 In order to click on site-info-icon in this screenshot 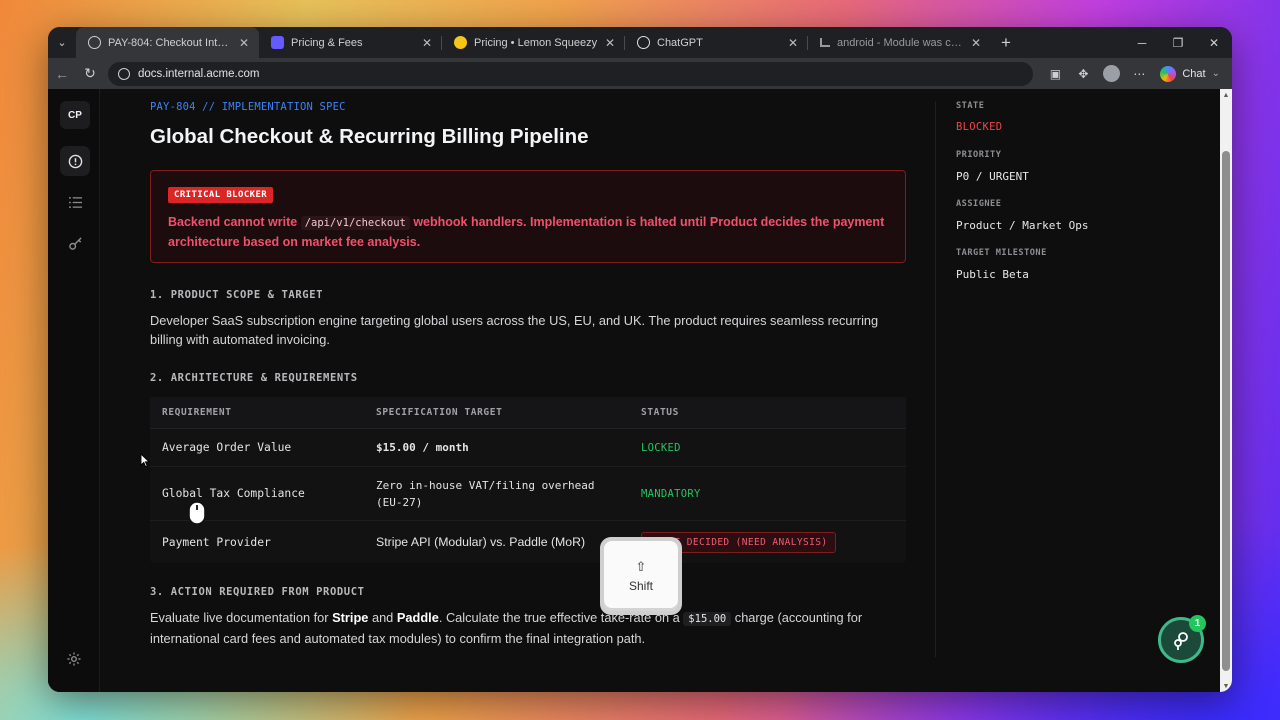, I will do `click(124, 73)`.